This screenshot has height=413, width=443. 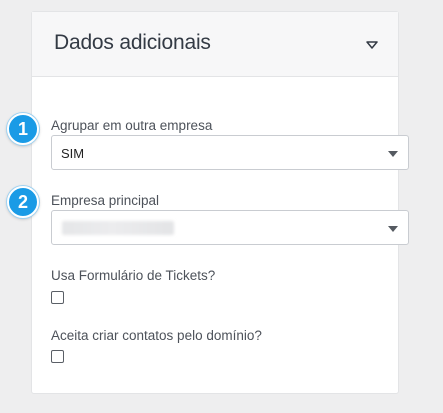 I want to click on panel-header: Dados adicionais, so click(x=215, y=44).